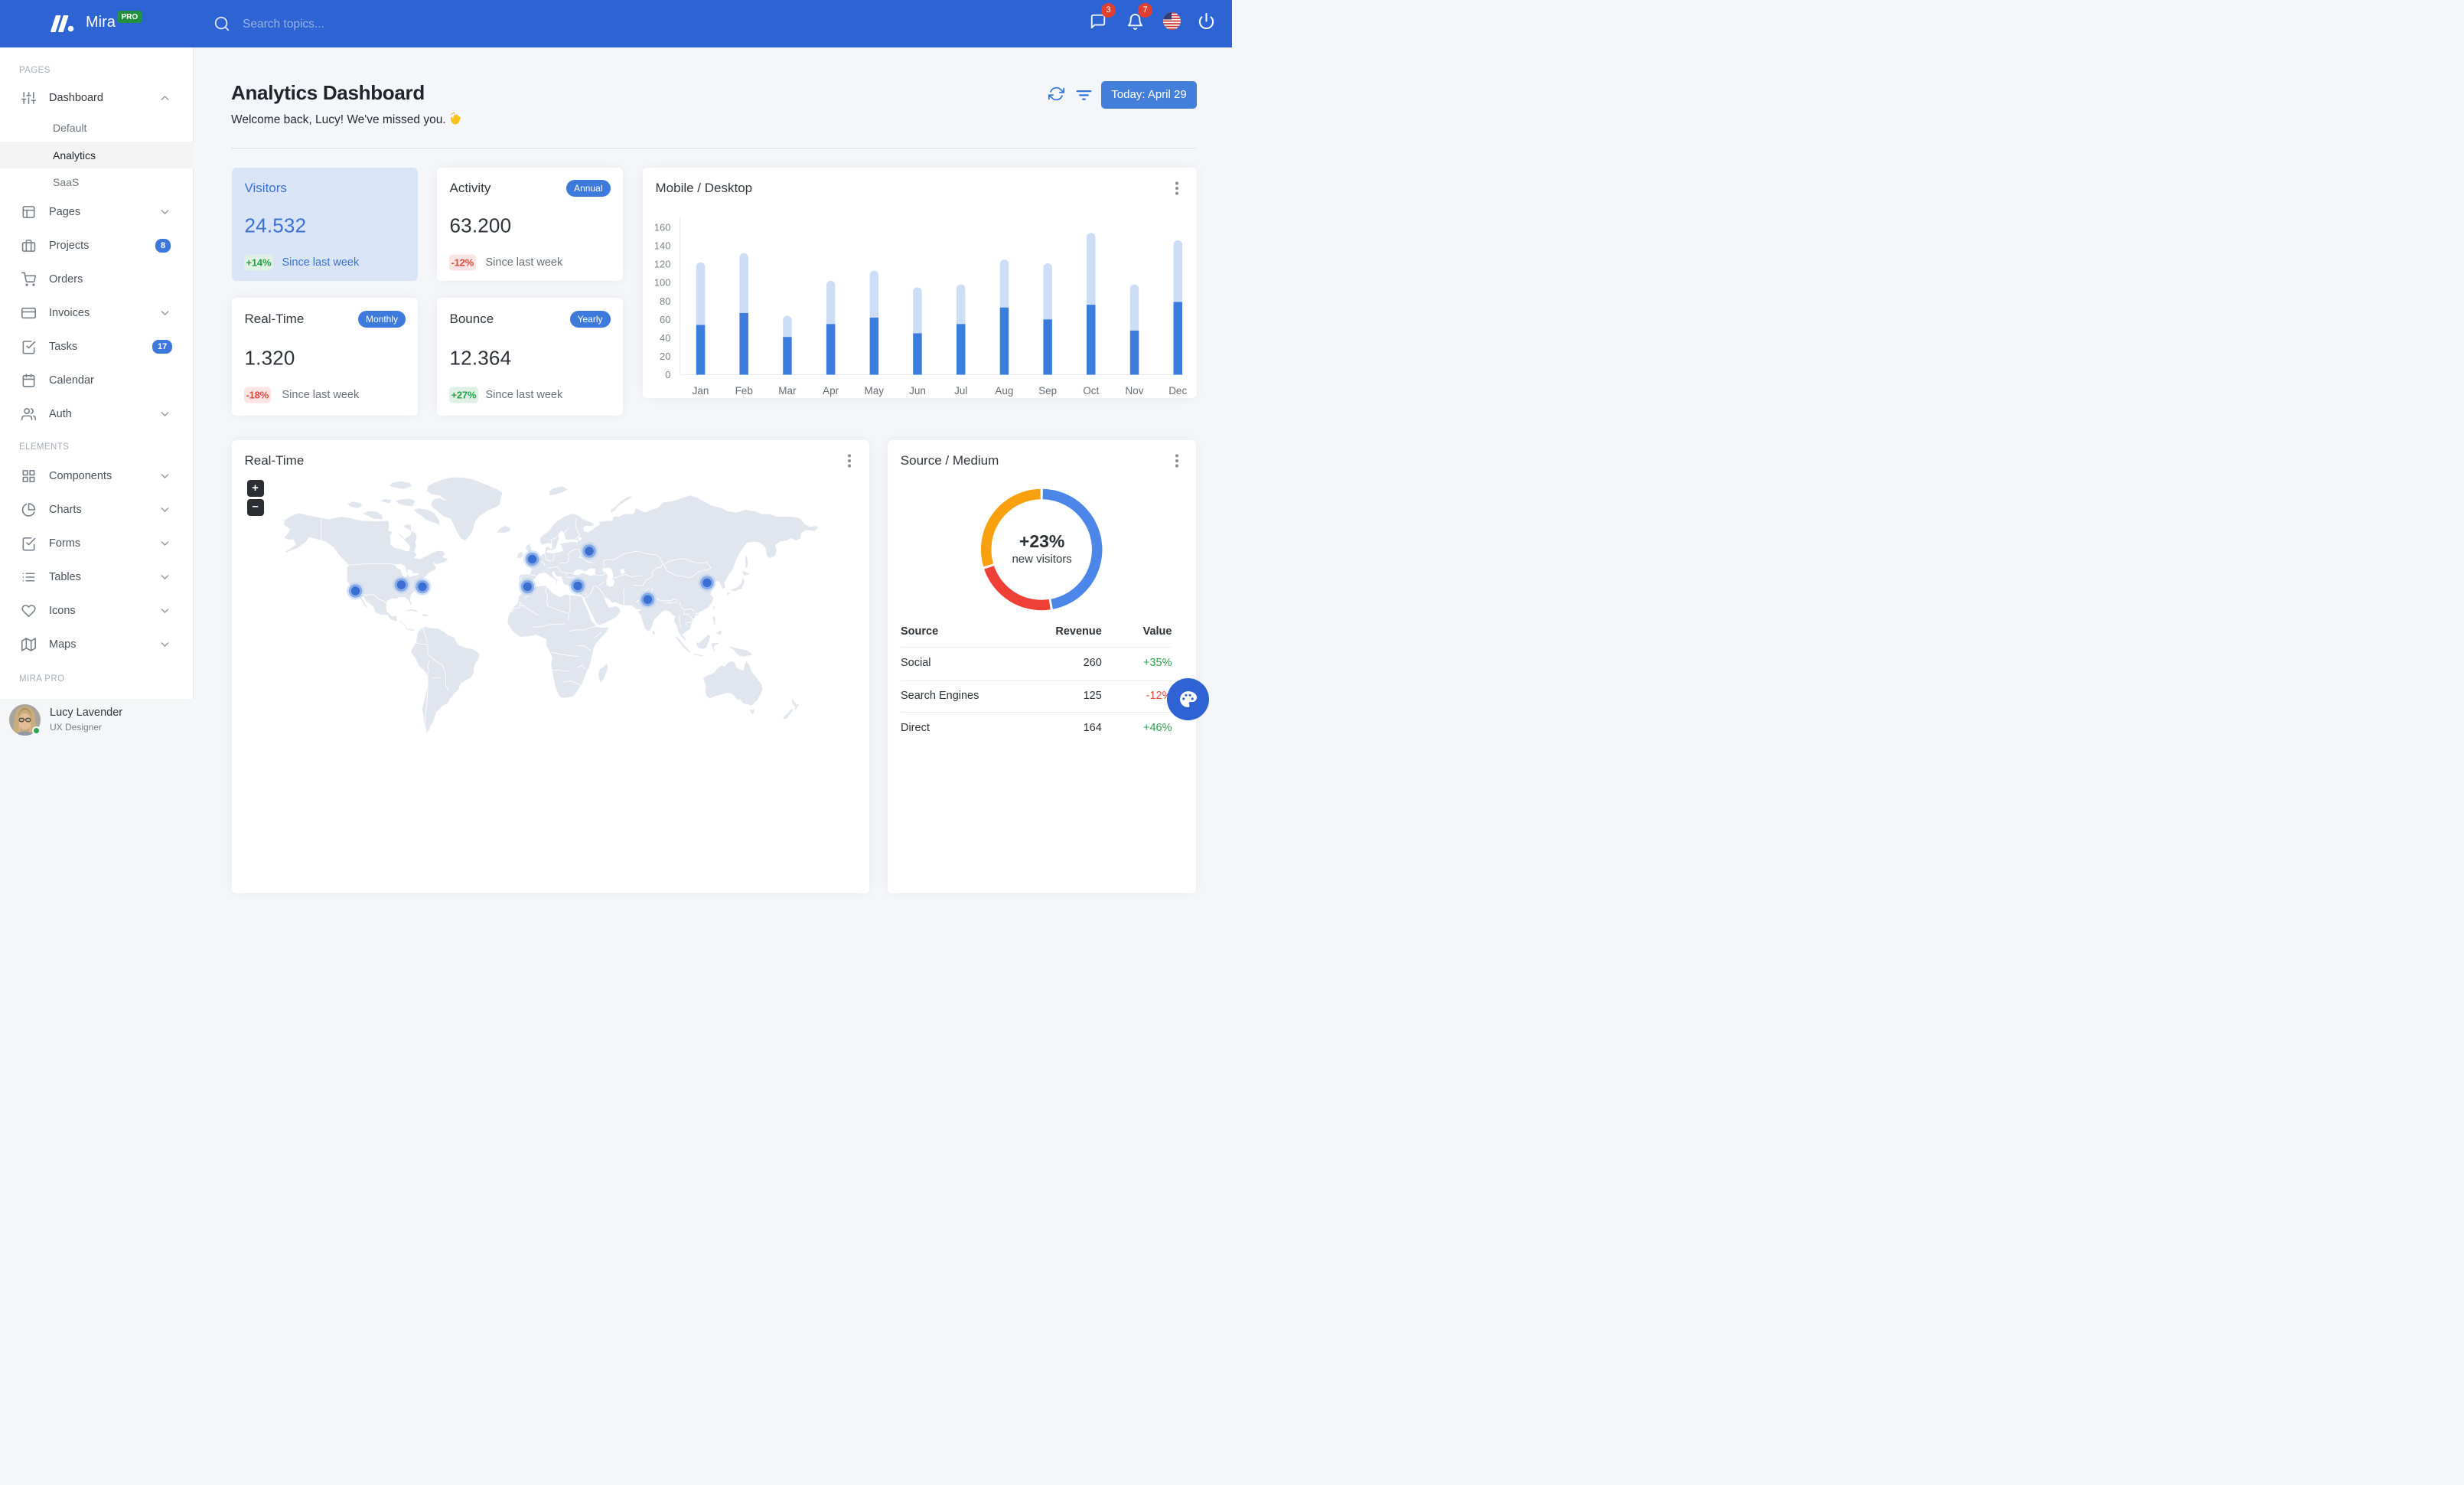  I want to click on svg-text: Dec, so click(1178, 391).